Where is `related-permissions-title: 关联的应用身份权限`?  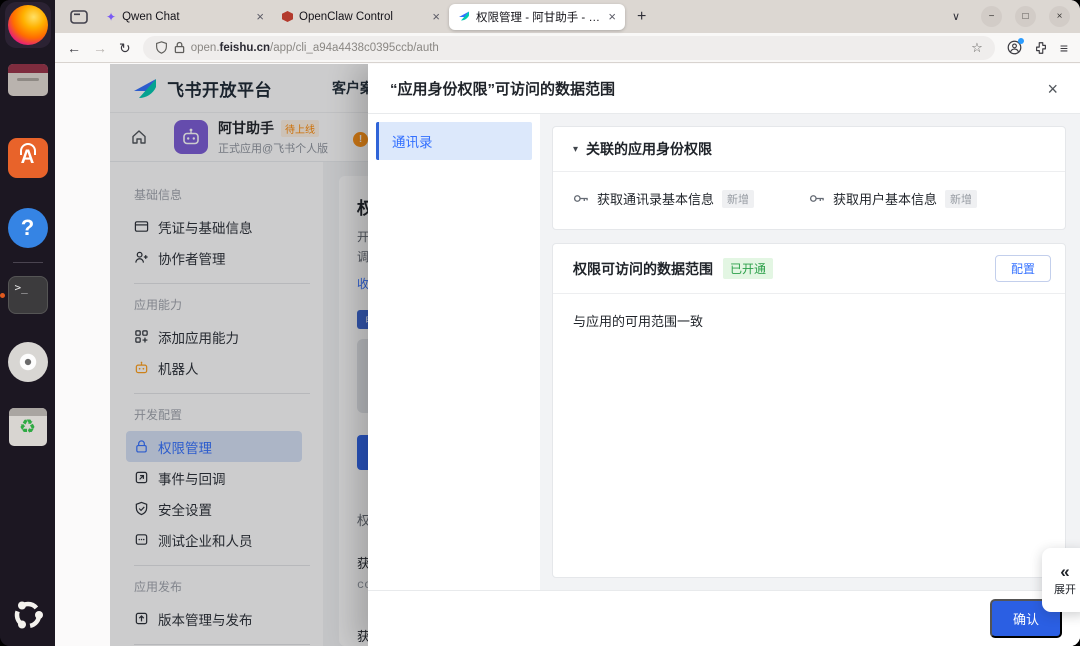 related-permissions-title: 关联的应用身份权限 is located at coordinates (649, 149).